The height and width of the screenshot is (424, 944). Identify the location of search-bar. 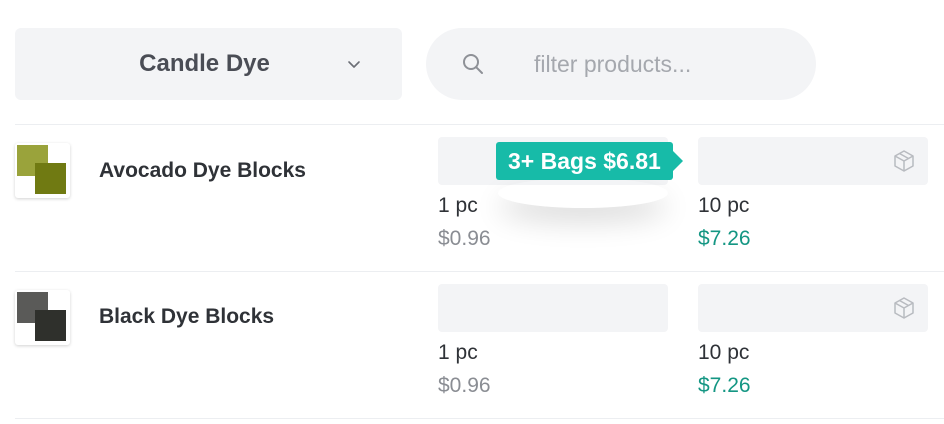
(621, 64).